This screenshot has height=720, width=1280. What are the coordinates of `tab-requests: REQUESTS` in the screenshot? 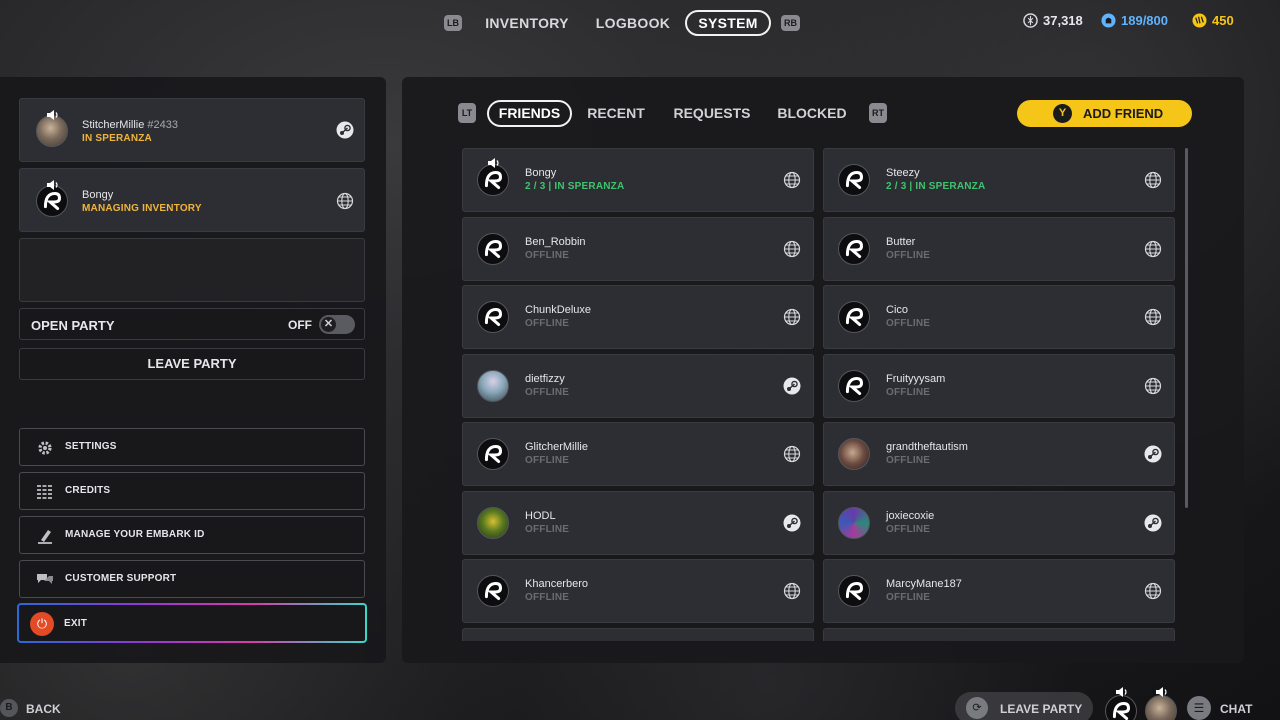 It's located at (712, 113).